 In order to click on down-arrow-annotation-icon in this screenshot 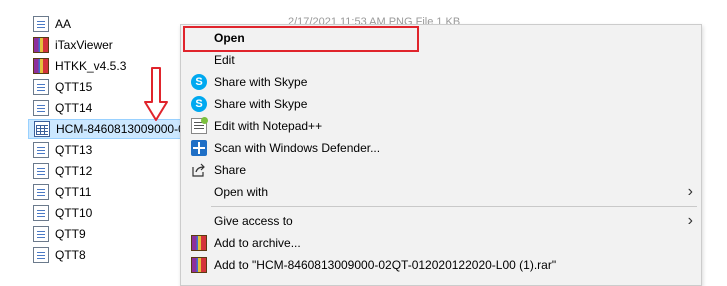, I will do `click(156, 94)`.